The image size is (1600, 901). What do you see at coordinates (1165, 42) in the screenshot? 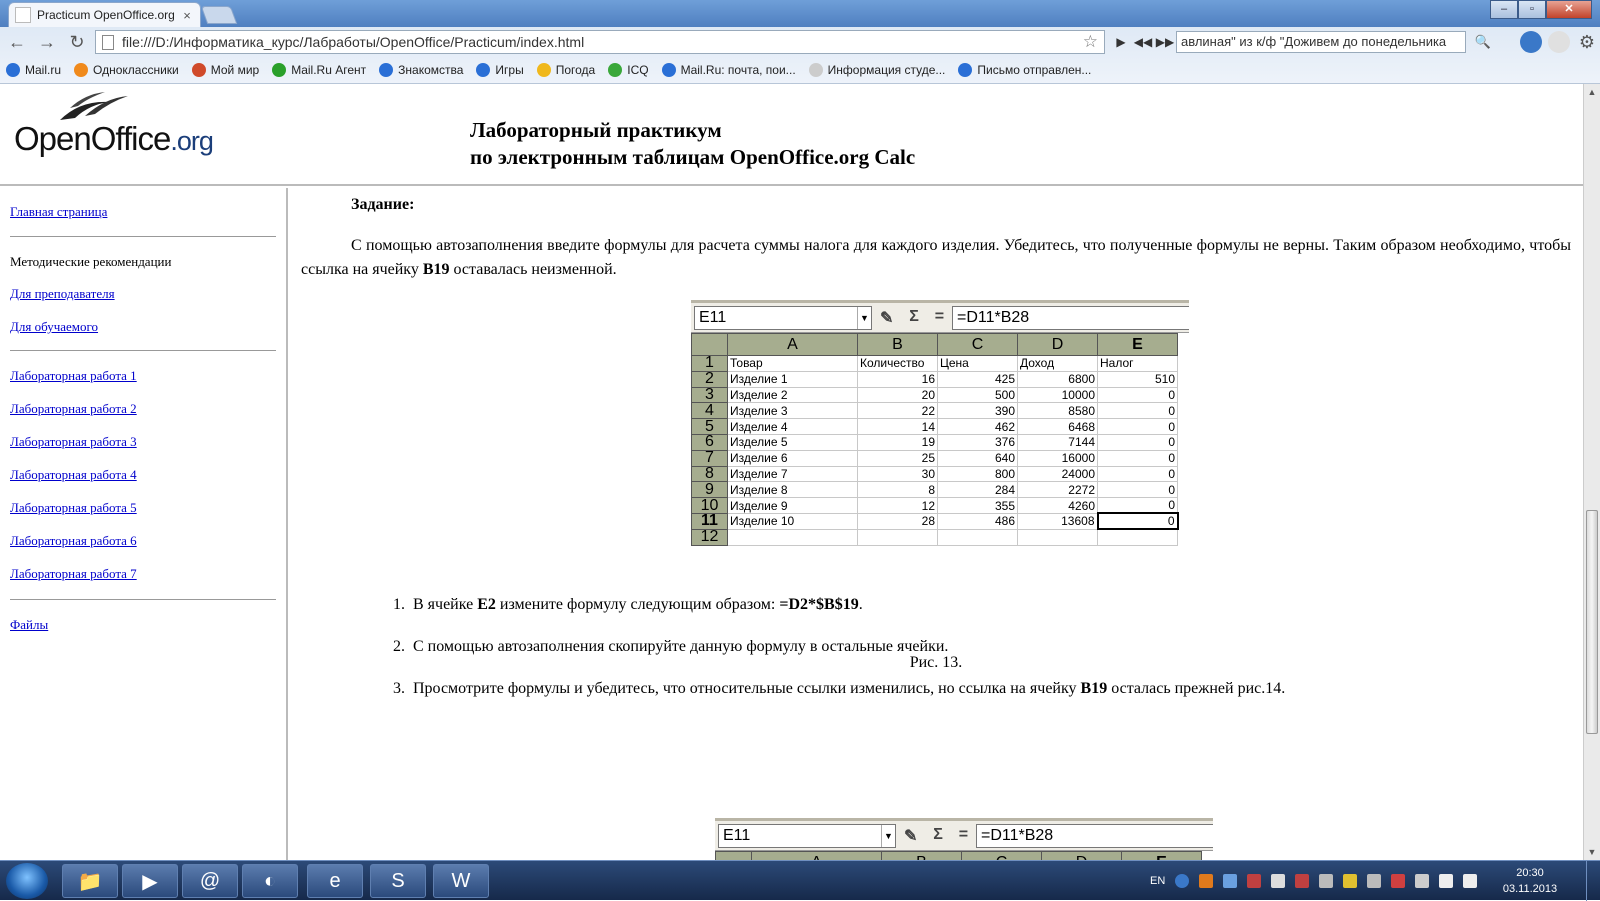
I see `next-track-icon: ▶▶` at bounding box center [1165, 42].